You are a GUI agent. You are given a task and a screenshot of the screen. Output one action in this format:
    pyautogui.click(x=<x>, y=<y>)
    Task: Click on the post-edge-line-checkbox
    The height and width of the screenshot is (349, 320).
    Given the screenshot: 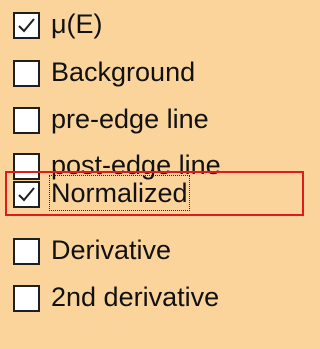 What is the action you would take?
    pyautogui.click(x=26, y=166)
    